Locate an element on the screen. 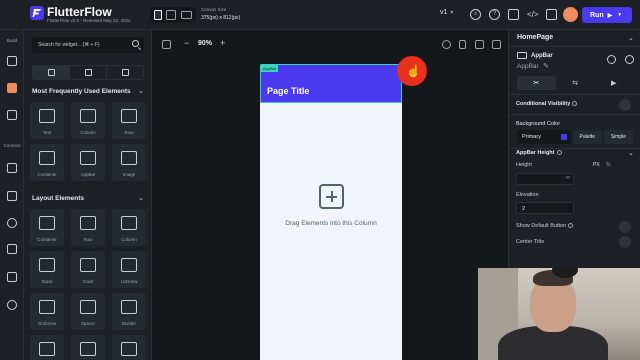 The width and height of the screenshot is (640, 360). widget-tile-divider: Divider is located at coordinates (129, 311).